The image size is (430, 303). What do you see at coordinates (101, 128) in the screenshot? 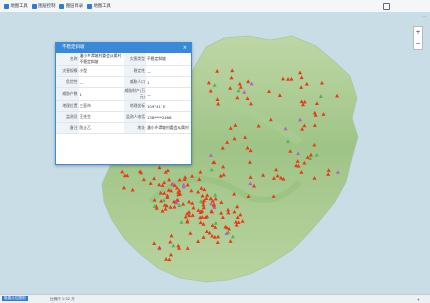
I see `attribute-value: 防止乙` at bounding box center [101, 128].